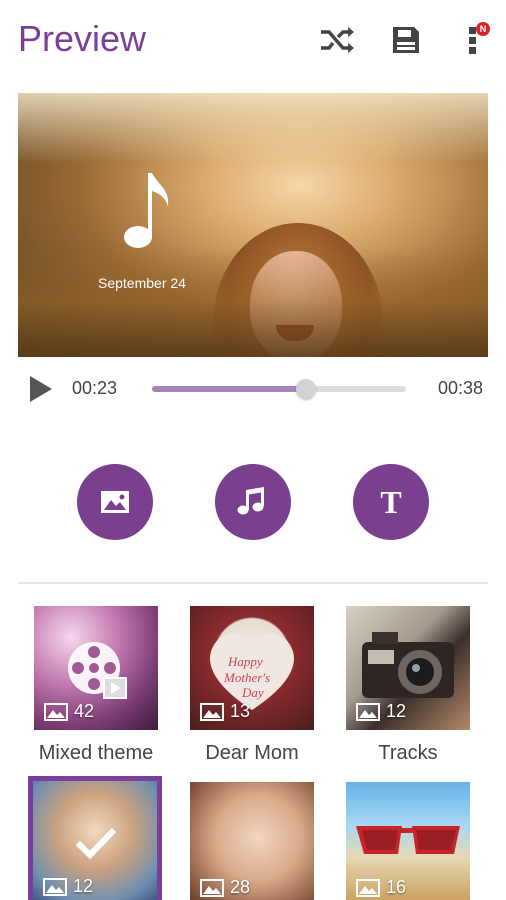 The image size is (506, 900). I want to click on add-text-button: T, so click(391, 502).